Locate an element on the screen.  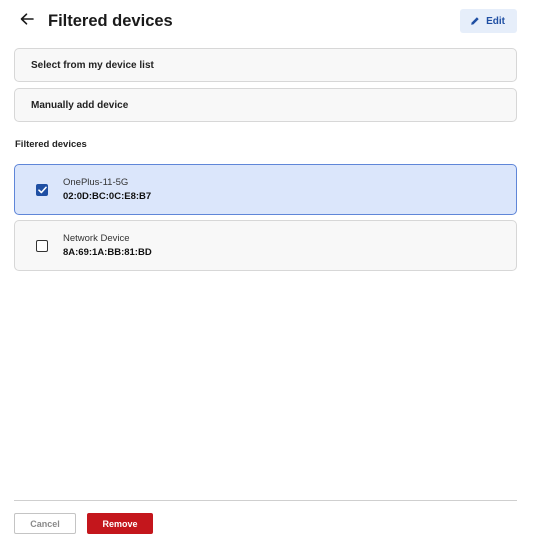
section-heading-filtered-devices: Filtered devices is located at coordinates (51, 144).